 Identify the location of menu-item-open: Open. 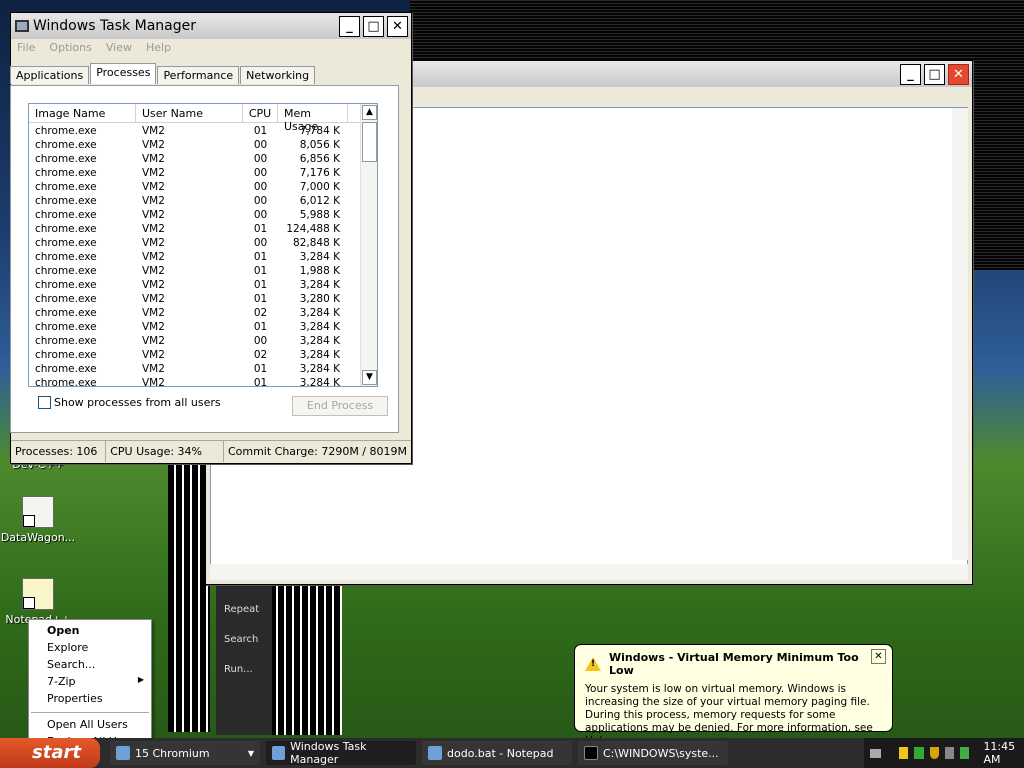
(90, 631).